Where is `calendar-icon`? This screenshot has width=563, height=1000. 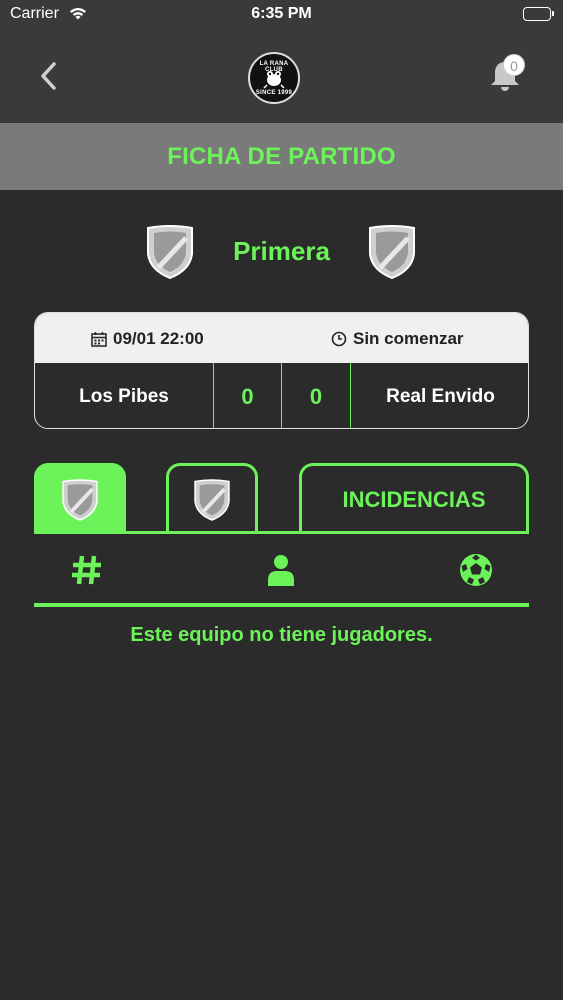
calendar-icon is located at coordinates (99, 339).